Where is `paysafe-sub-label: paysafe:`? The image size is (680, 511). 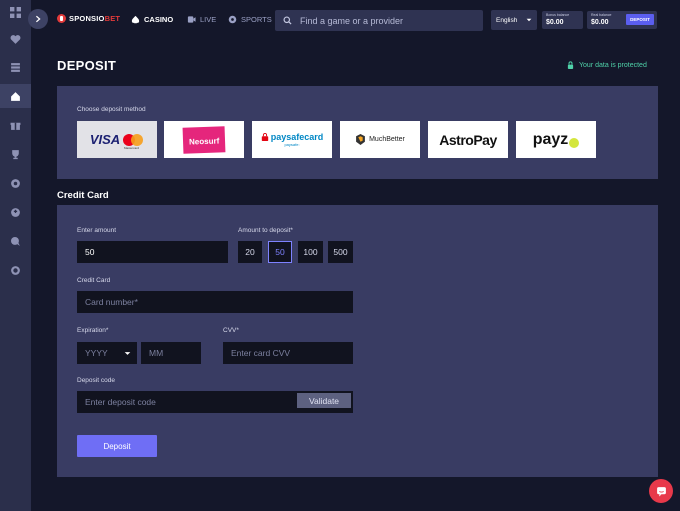
paysafe-sub-label: paysafe: is located at coordinates (292, 144).